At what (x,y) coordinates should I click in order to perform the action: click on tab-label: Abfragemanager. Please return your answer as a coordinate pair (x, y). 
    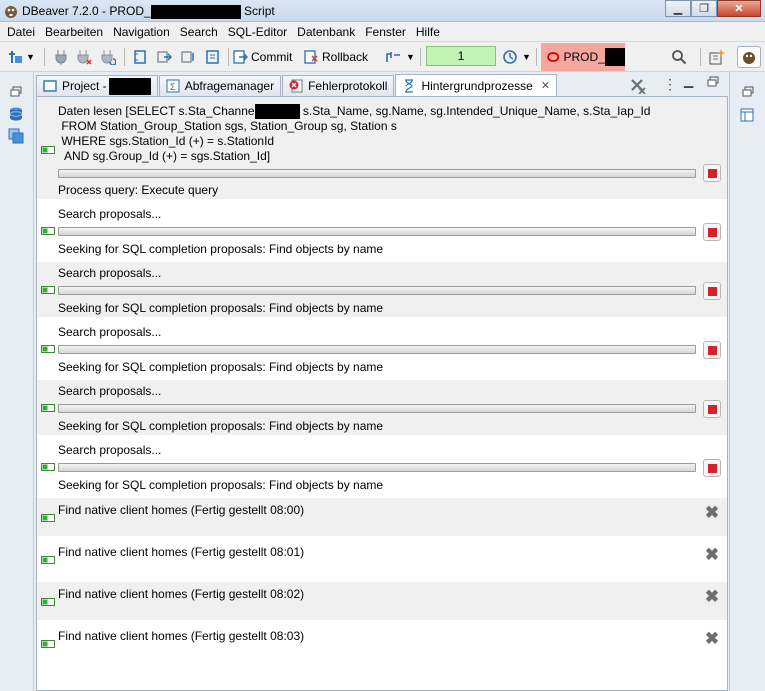
    Looking at the image, I should click on (229, 86).